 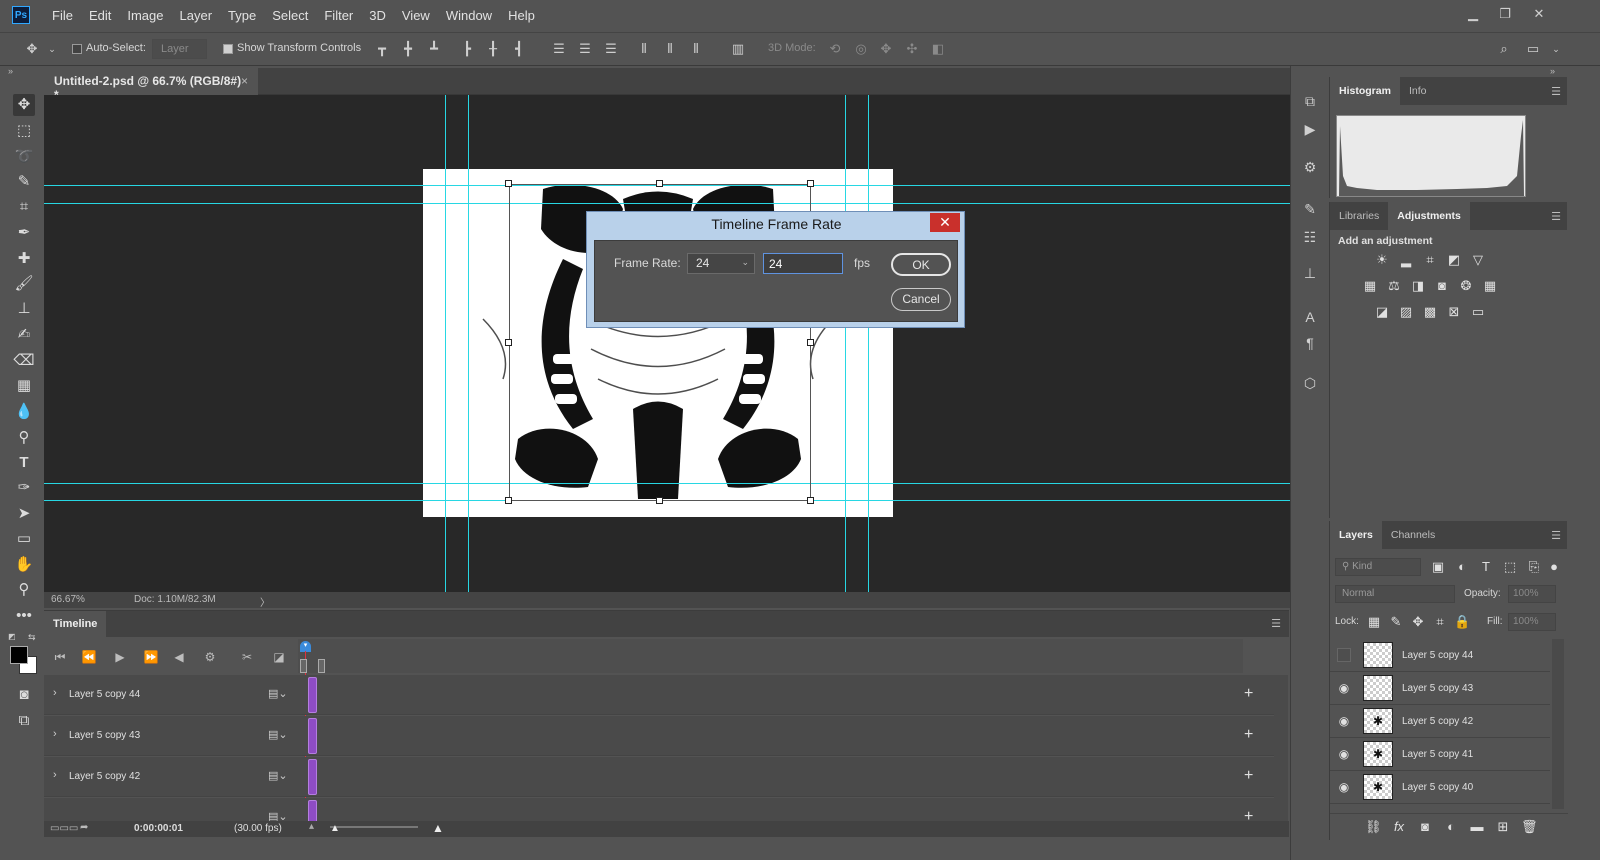 What do you see at coordinates (228, 49) in the screenshot?
I see `show-transform-checkbox` at bounding box center [228, 49].